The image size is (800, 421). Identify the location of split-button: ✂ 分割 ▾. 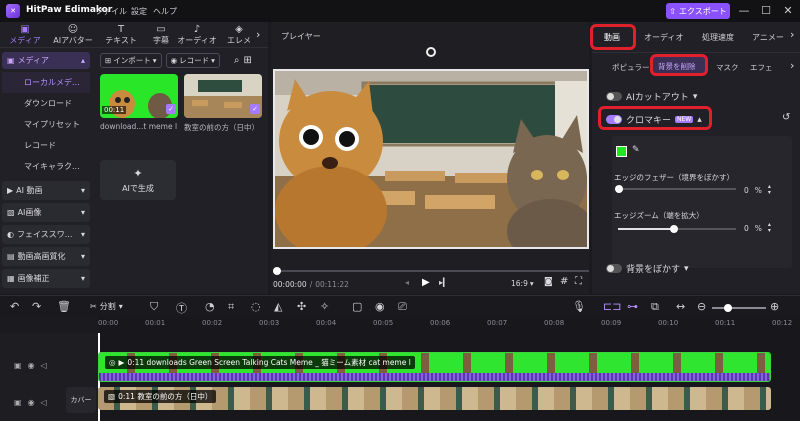
(106, 306).